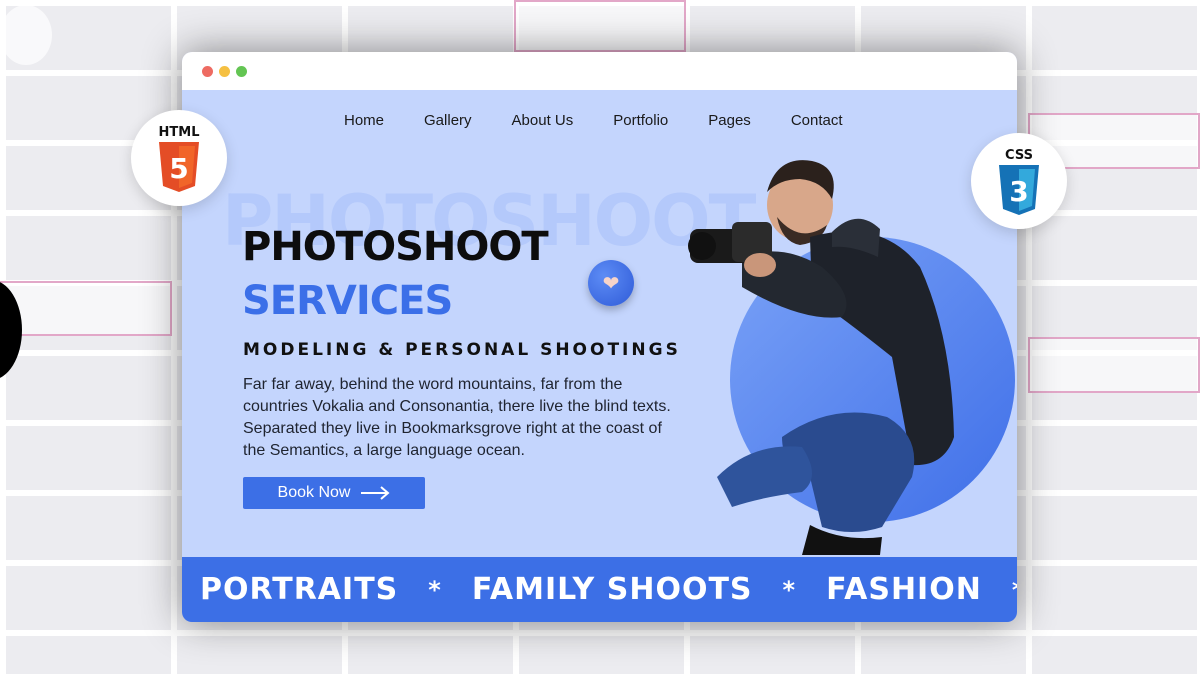 This screenshot has height=674, width=1200. Describe the element at coordinates (817, 120) in the screenshot. I see `nav-contact: Contact` at that location.